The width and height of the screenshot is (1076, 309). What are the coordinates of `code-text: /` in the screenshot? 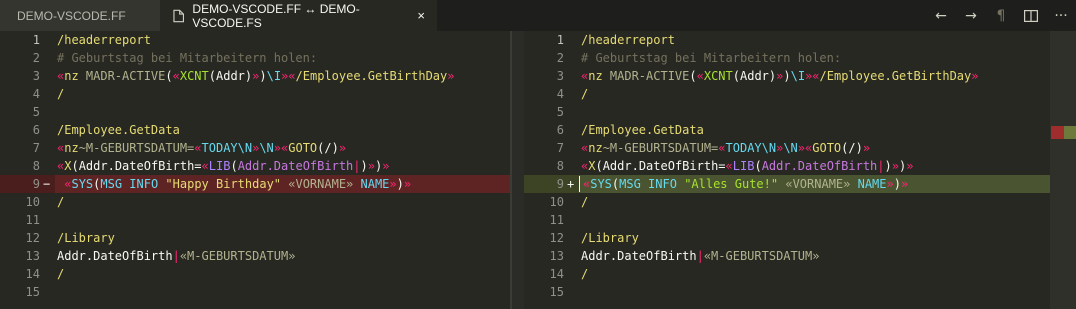 It's located at (584, 274).